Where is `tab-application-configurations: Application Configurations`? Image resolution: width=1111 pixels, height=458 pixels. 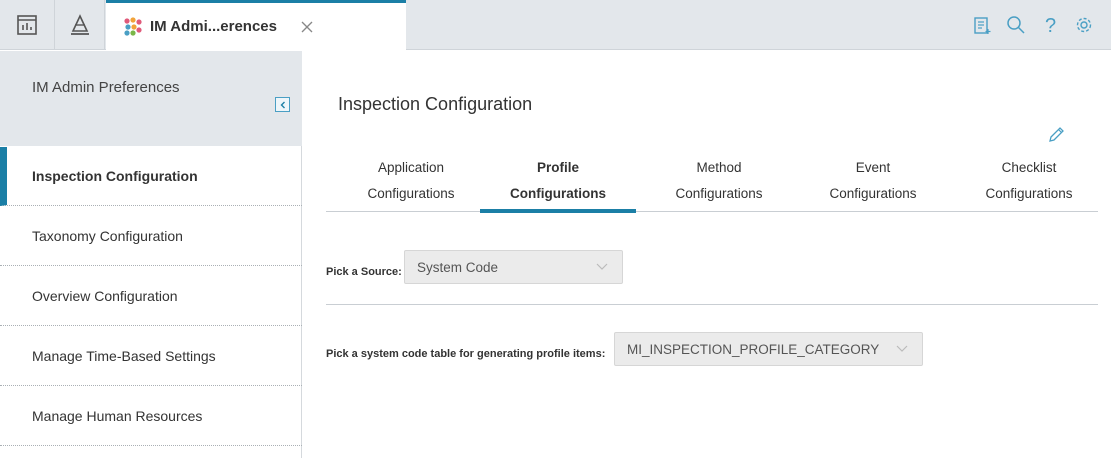 tab-application-configurations: Application Configurations is located at coordinates (411, 183).